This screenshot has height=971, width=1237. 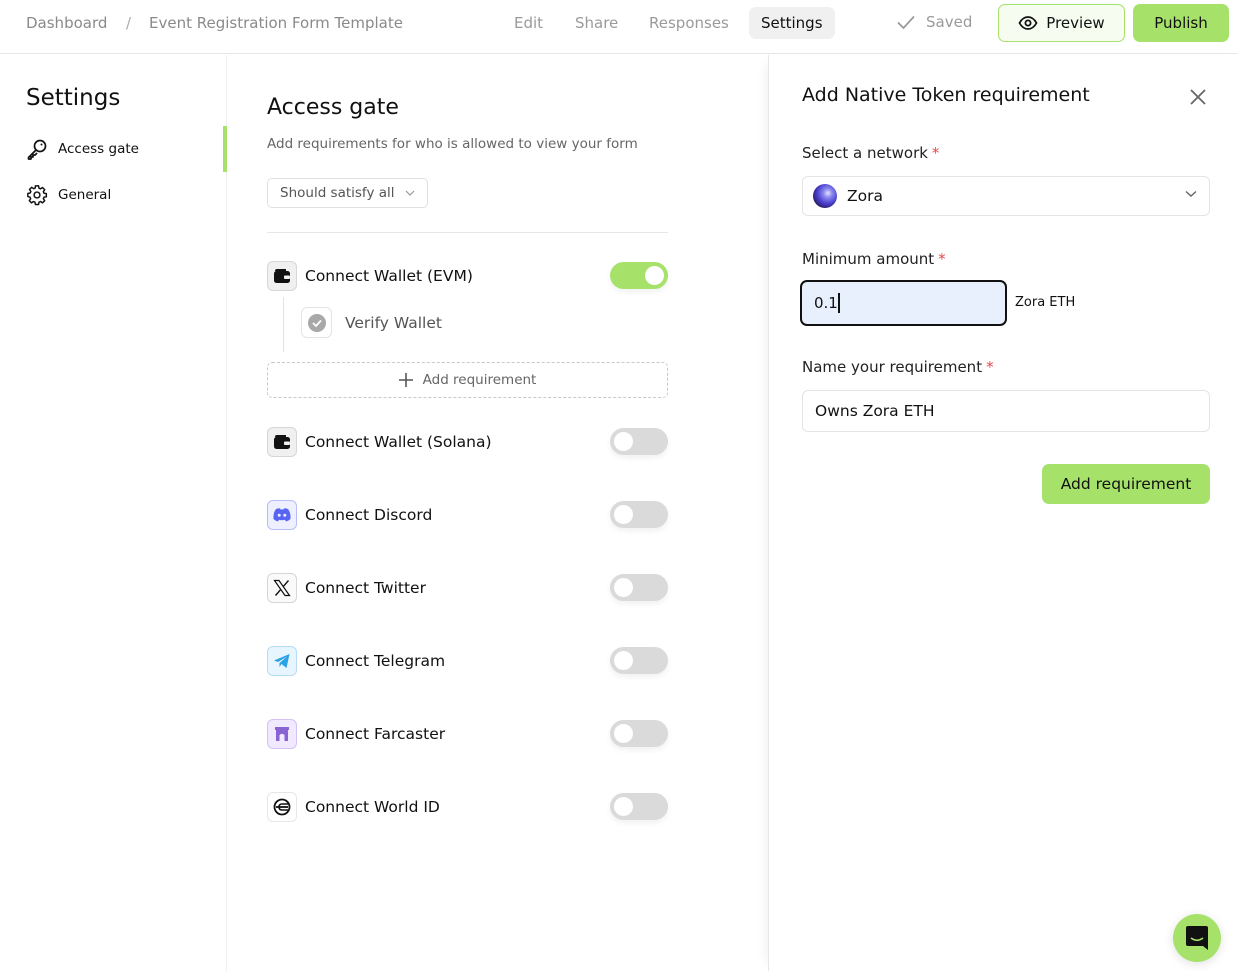 What do you see at coordinates (898, 367) in the screenshot?
I see `requirement-name-label: Name your requirement *` at bounding box center [898, 367].